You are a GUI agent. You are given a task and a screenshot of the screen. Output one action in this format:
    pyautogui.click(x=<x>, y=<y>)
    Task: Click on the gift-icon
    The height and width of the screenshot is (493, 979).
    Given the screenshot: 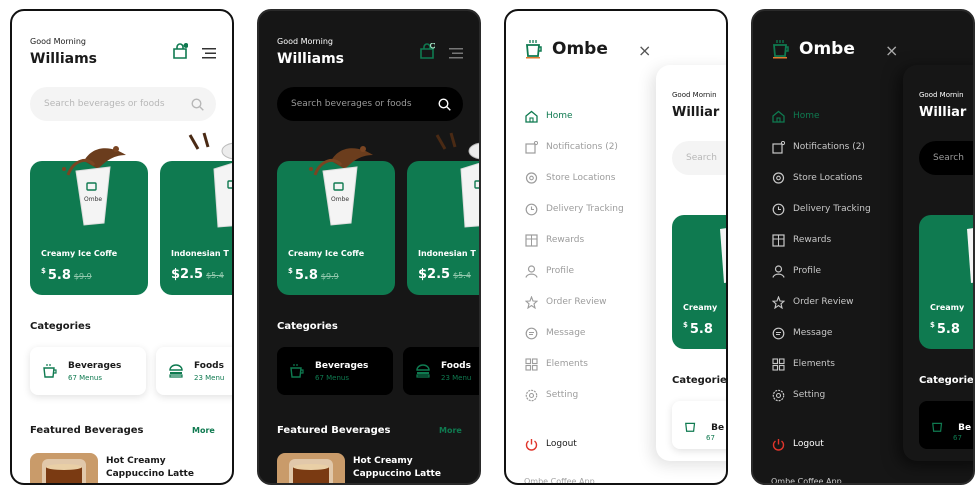 What is the action you would take?
    pyautogui.click(x=778, y=240)
    